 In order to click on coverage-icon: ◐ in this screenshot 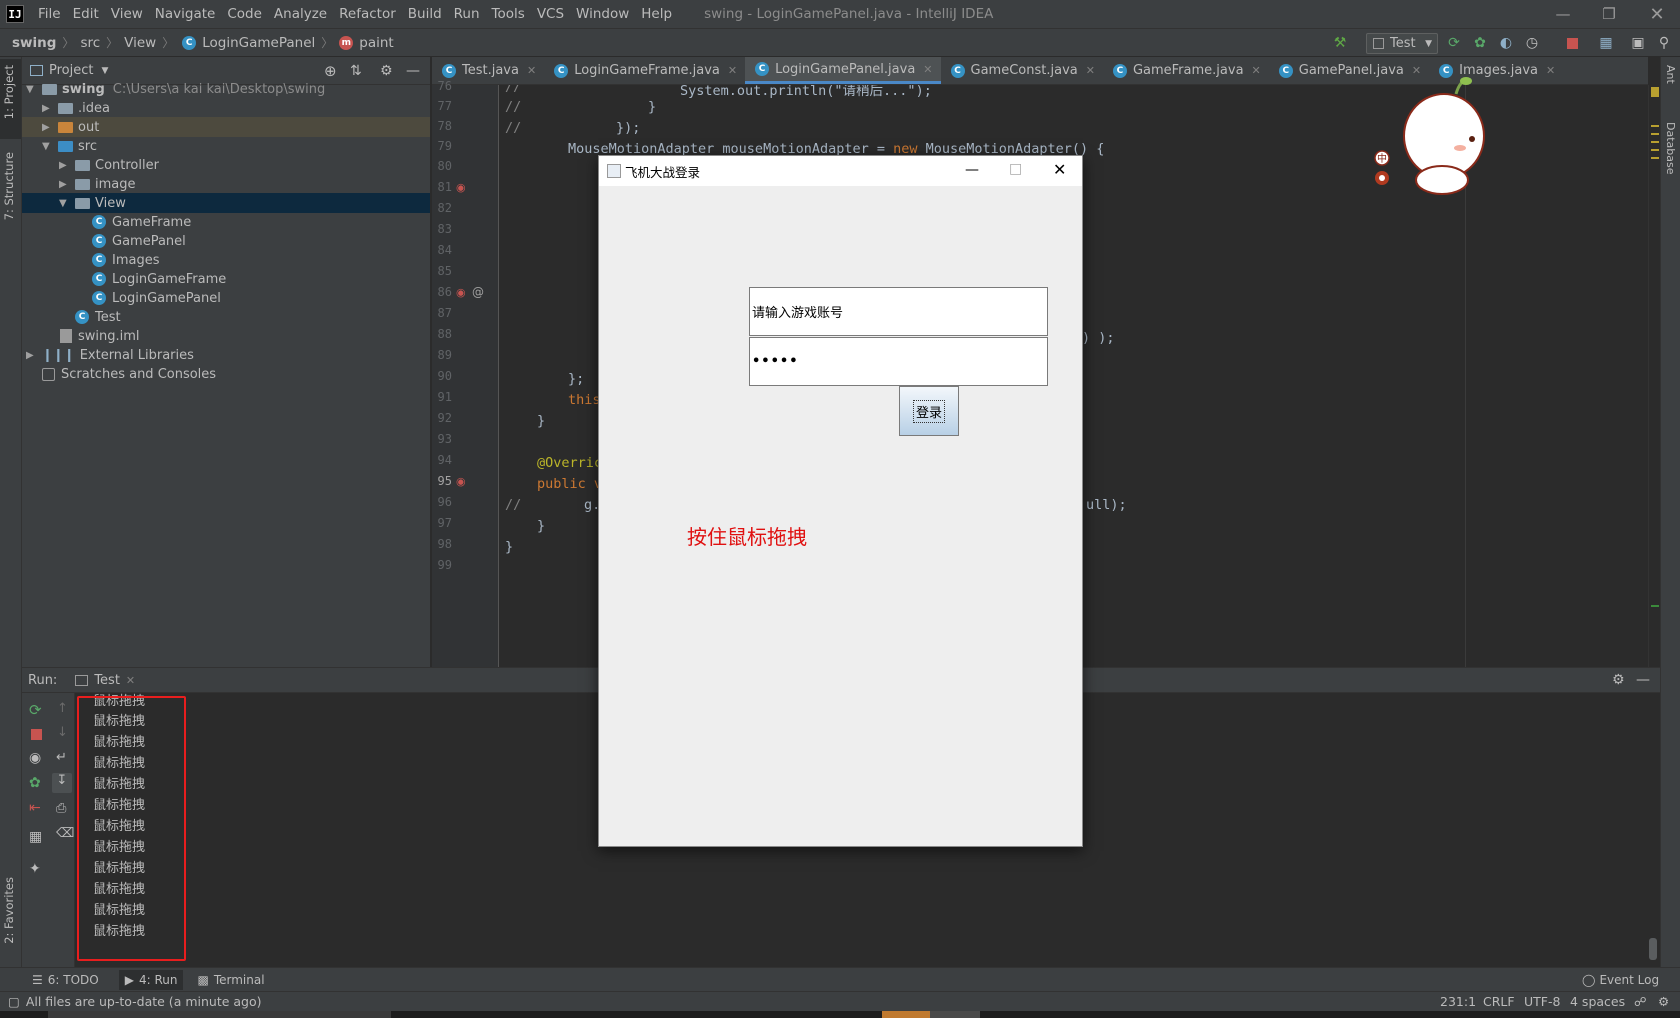, I will do `click(1506, 43)`.